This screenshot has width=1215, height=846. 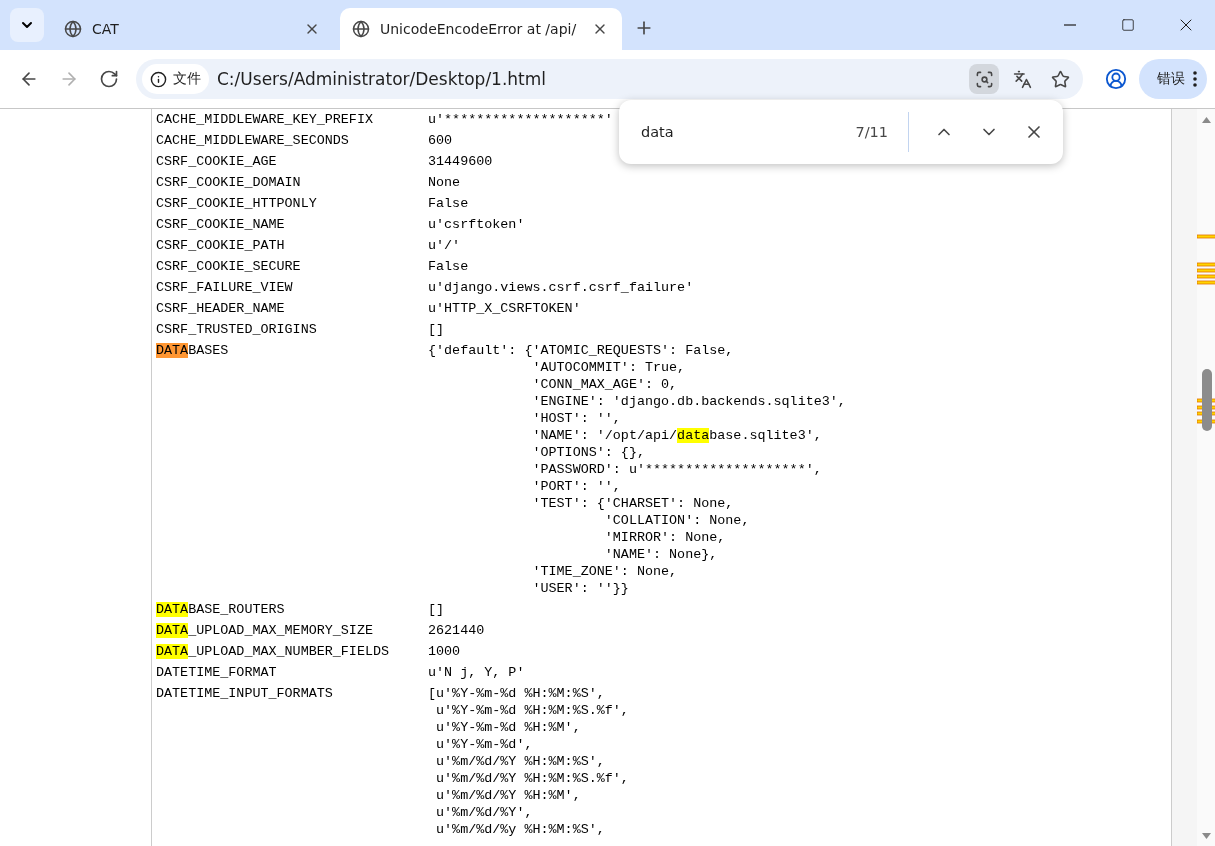 I want to click on address-url: C:/Users/Administrator/Desktop/1.html, so click(x=589, y=79).